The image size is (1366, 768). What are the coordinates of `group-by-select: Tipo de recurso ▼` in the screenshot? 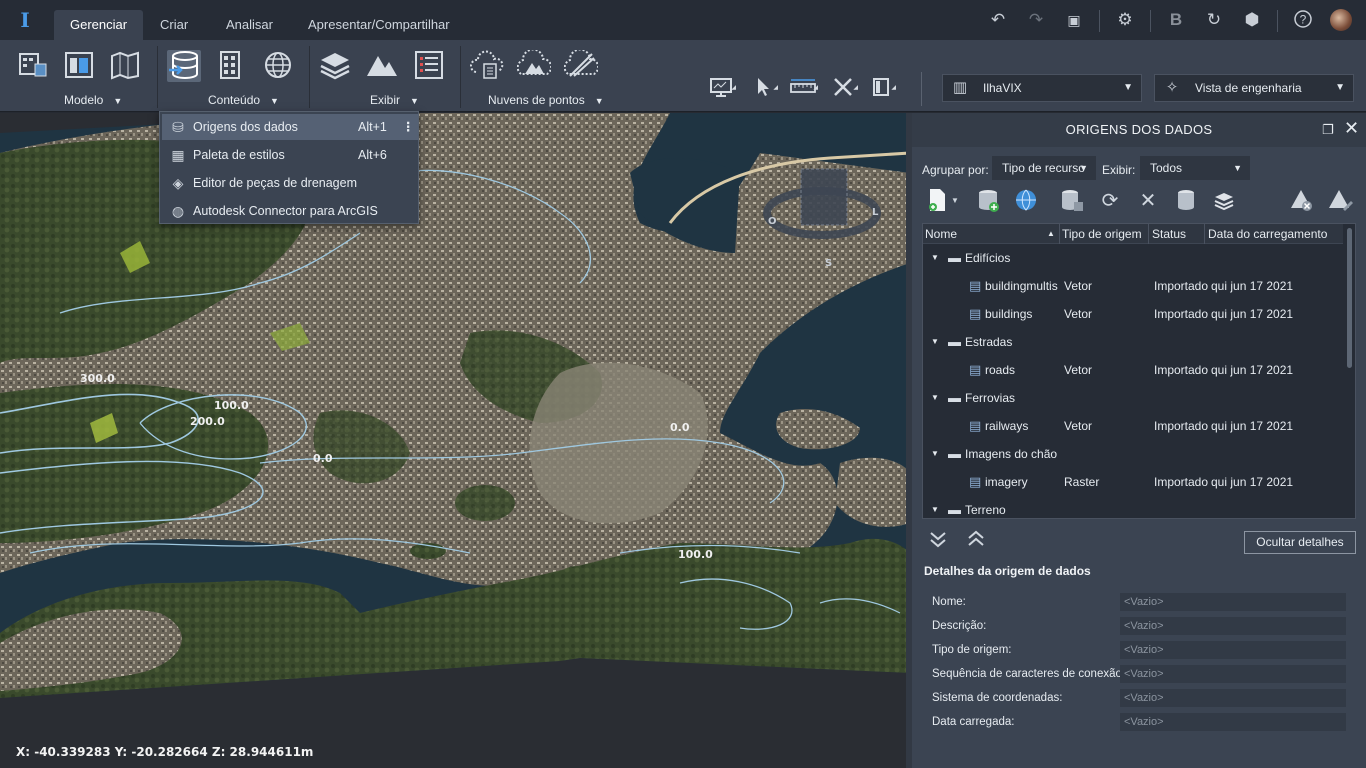 It's located at (1044, 168).